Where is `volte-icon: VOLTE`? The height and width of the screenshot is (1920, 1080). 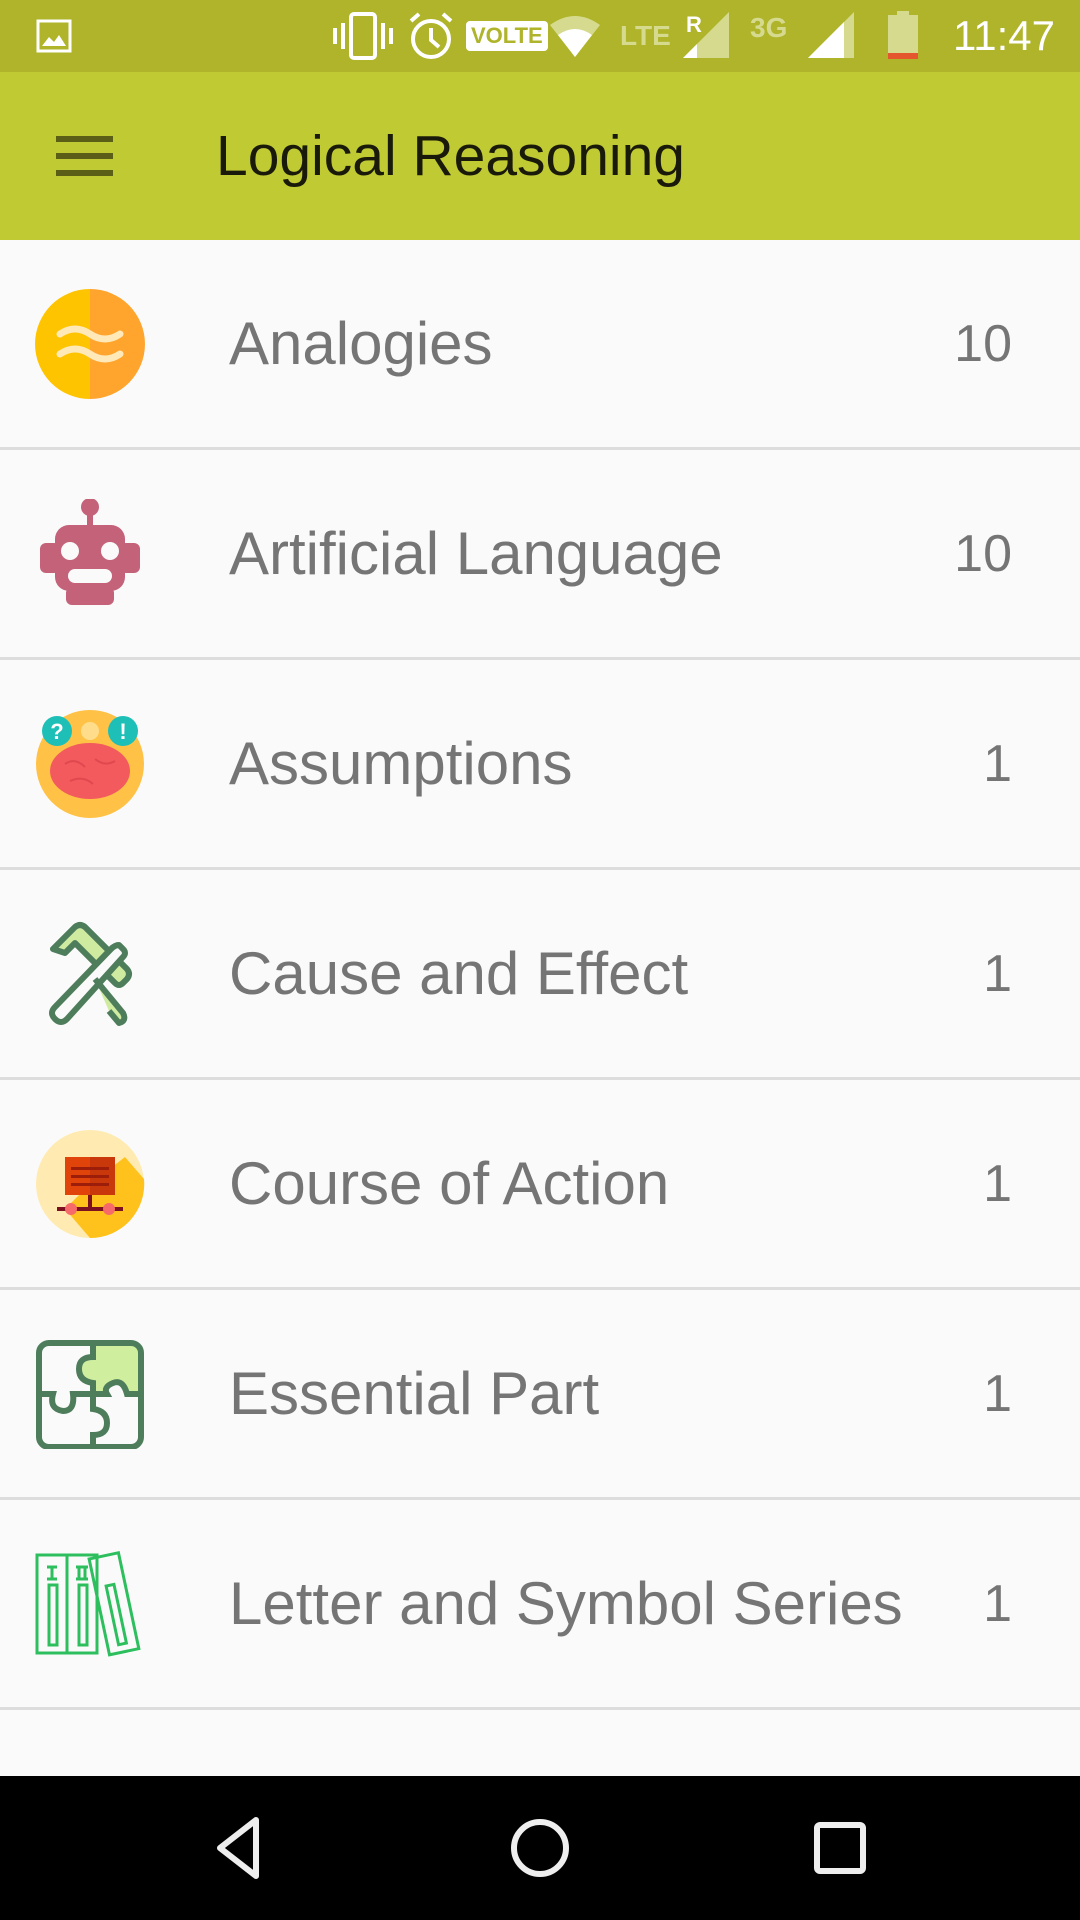
volte-icon: VOLTE is located at coordinates (507, 36).